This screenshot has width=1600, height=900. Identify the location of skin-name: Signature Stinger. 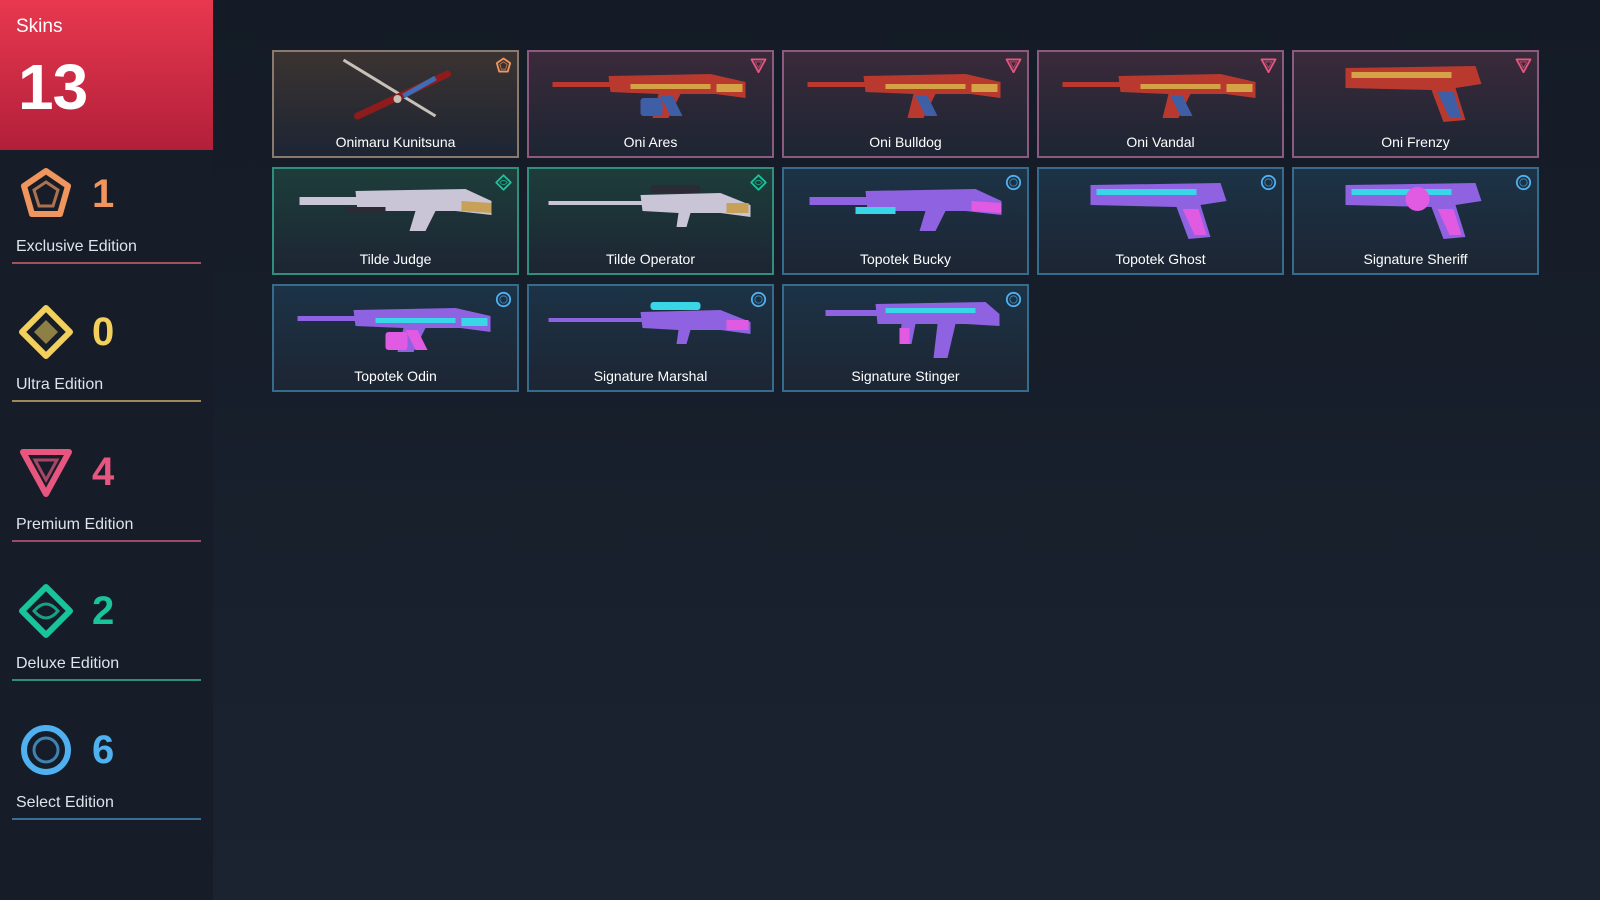
(905, 376).